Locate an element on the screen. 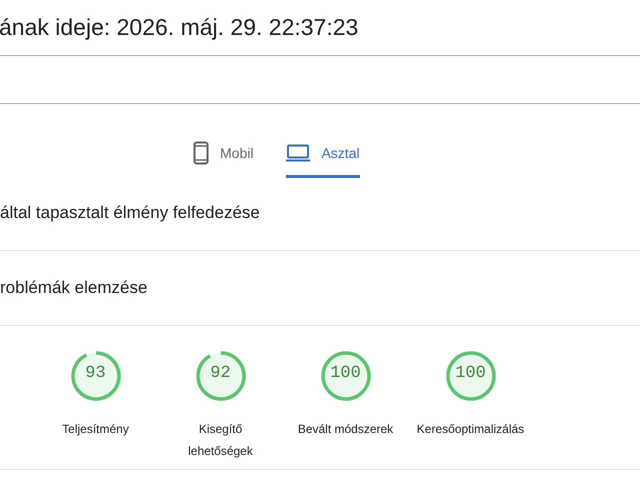  score-label: Teljesítmény is located at coordinates (95, 429).